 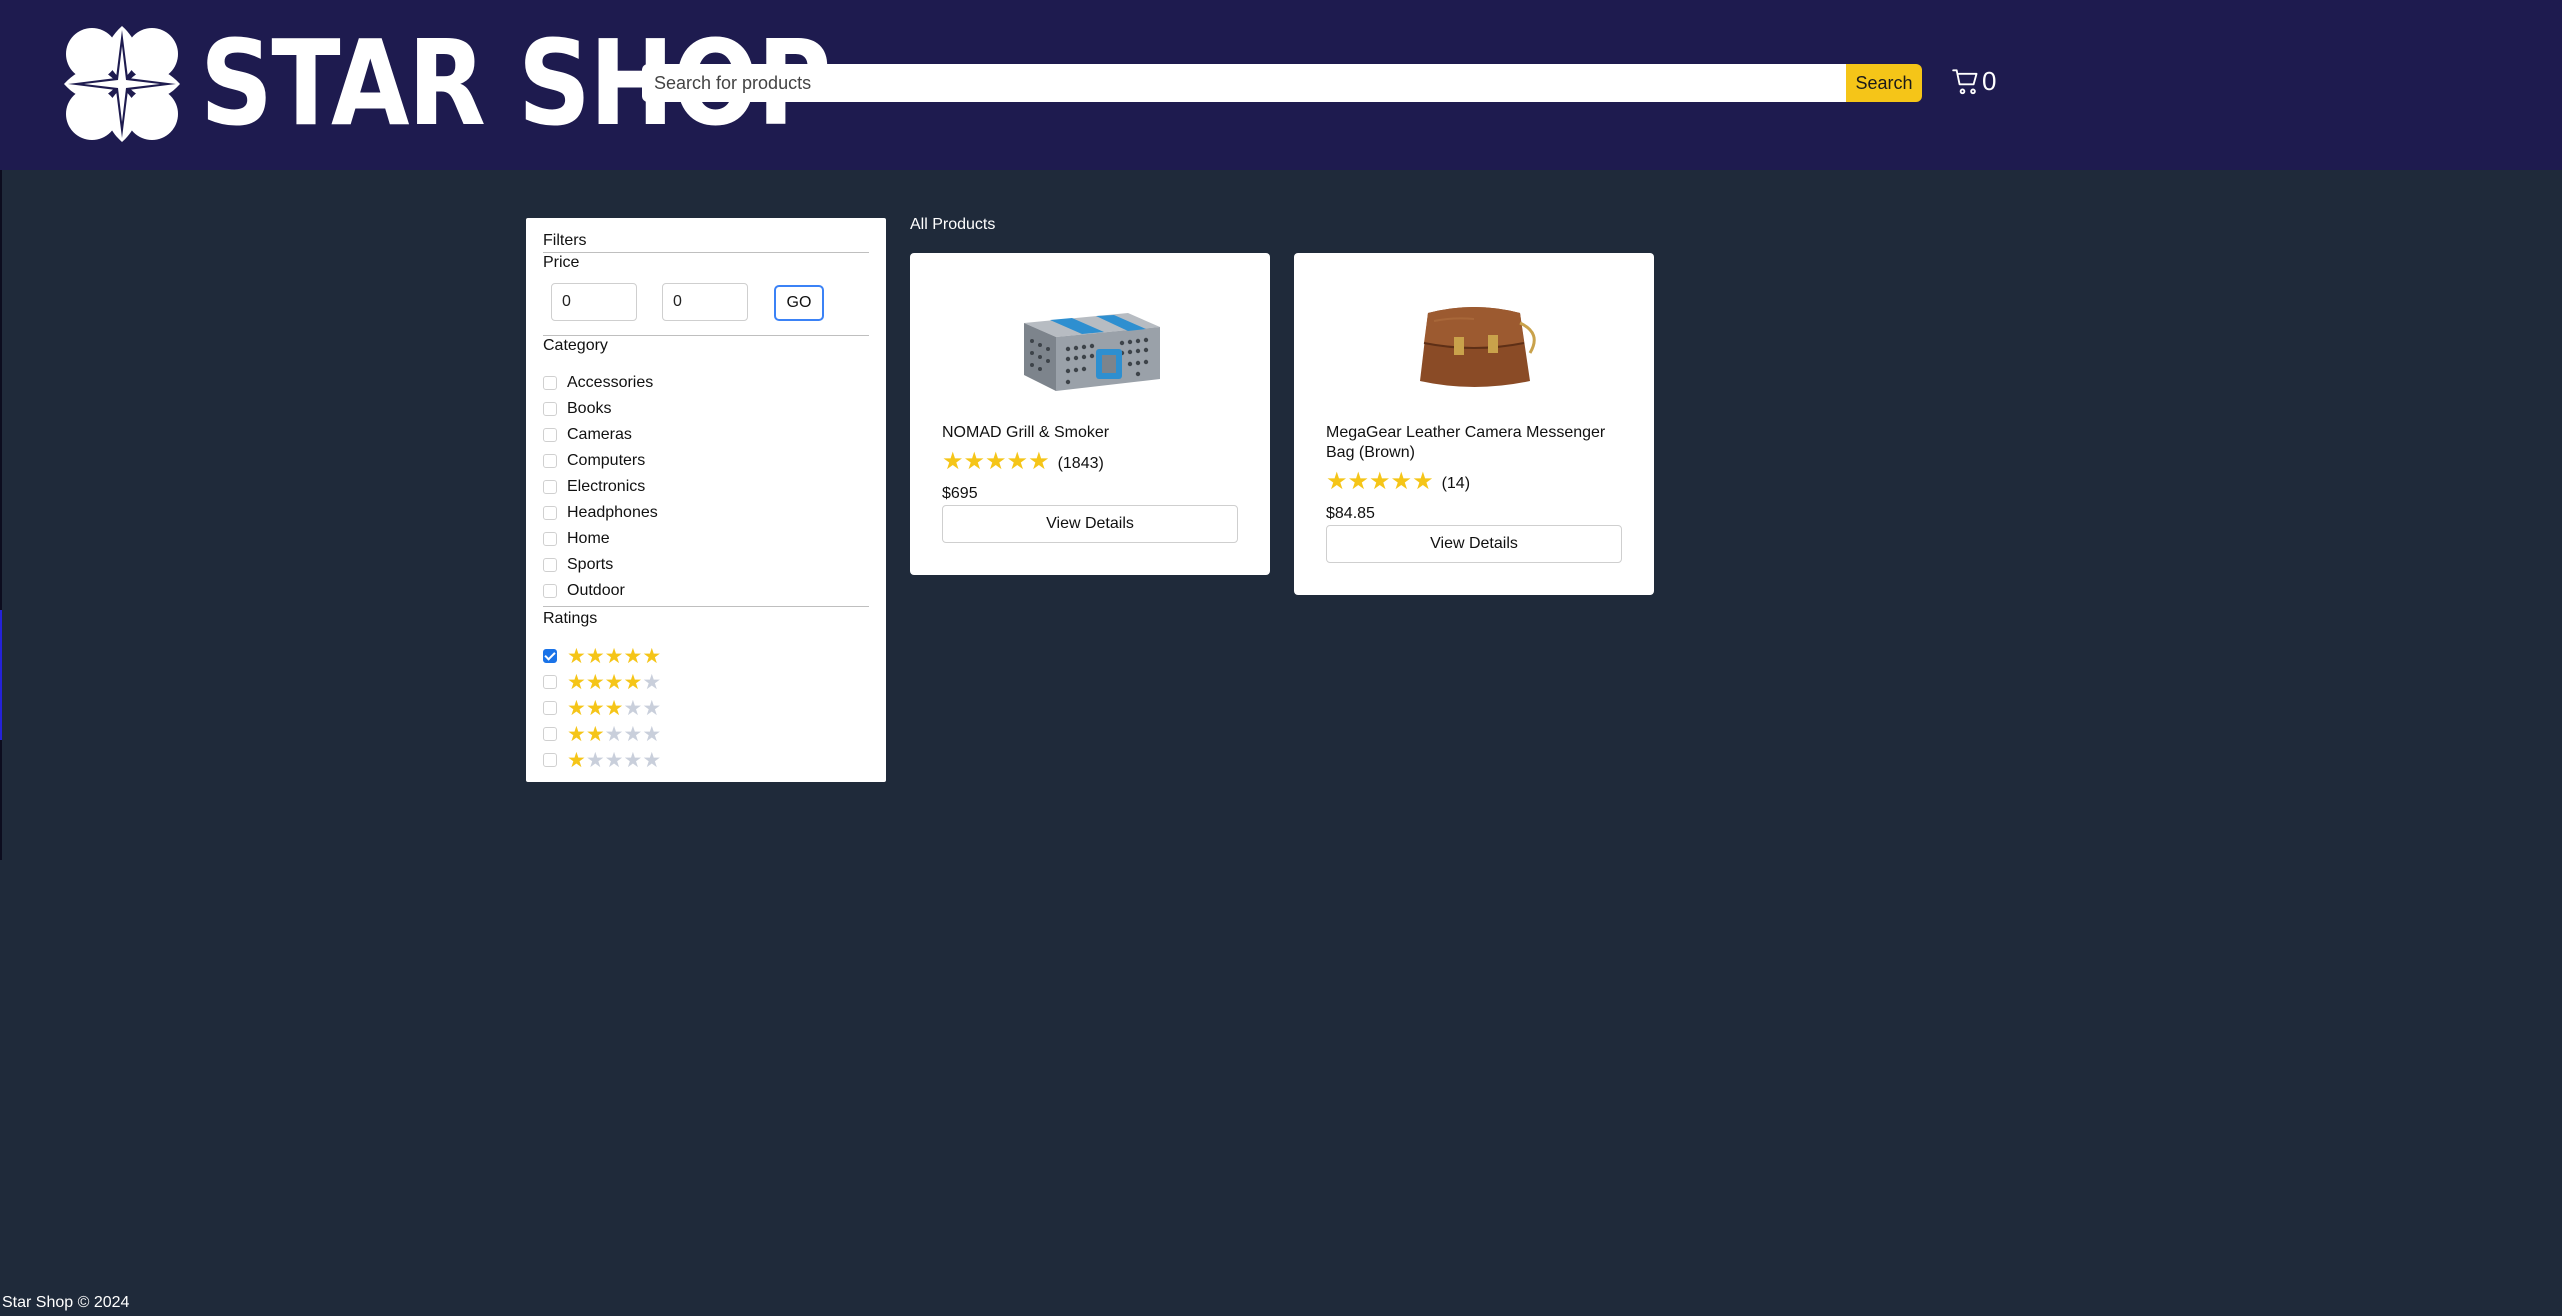 I want to click on product-rating: ★★★★★ (1843), so click(x=1090, y=462).